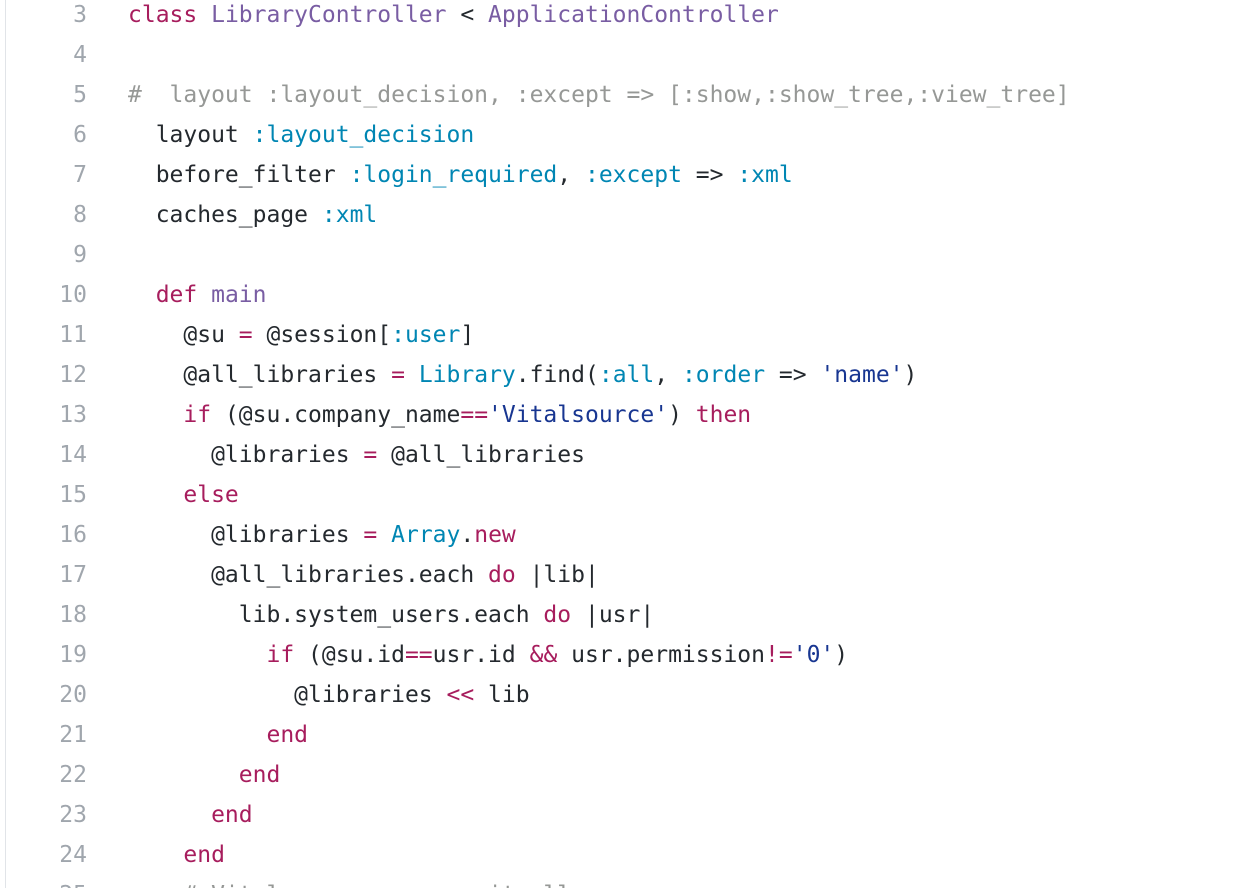  Describe the element at coordinates (43, 215) in the screenshot. I see `line-number: 8` at that location.